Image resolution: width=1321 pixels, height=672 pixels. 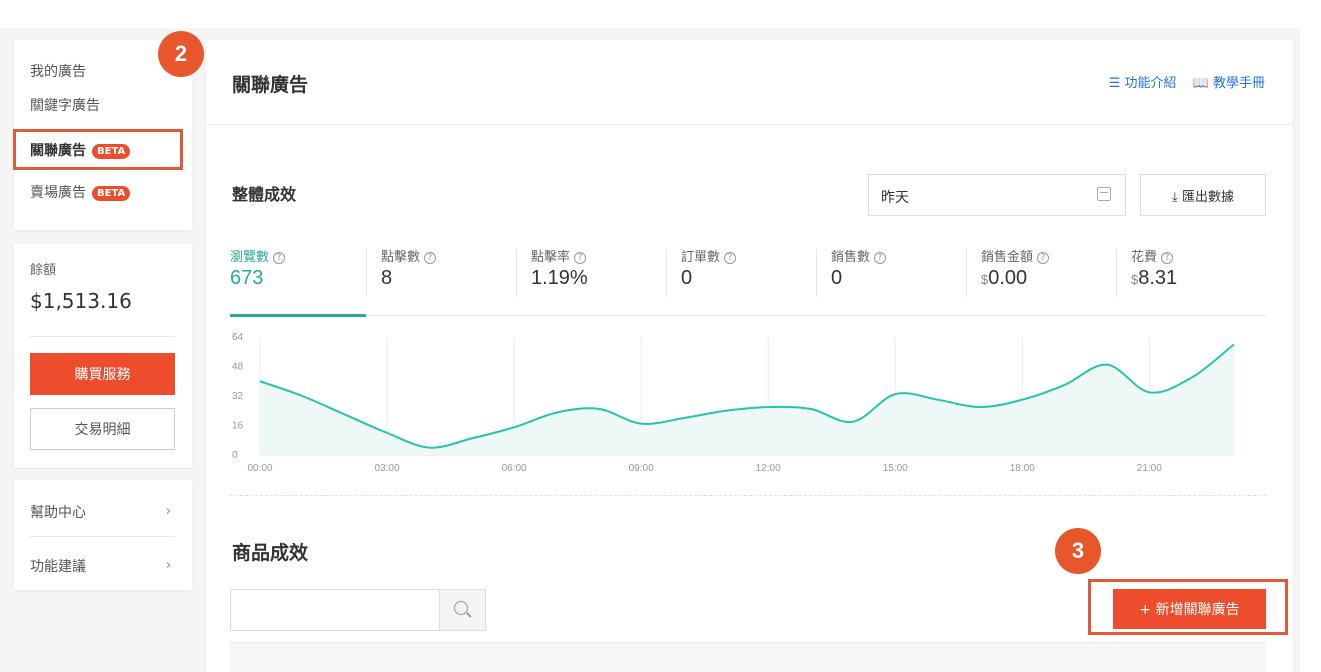 What do you see at coordinates (1104, 194) in the screenshot?
I see `calendar-icon` at bounding box center [1104, 194].